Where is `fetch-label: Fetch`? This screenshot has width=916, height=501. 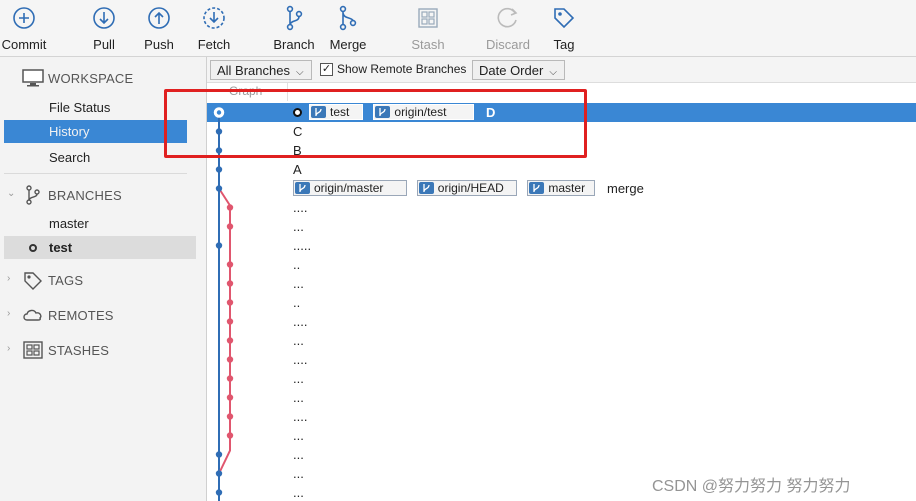 fetch-label: Fetch is located at coordinates (214, 44).